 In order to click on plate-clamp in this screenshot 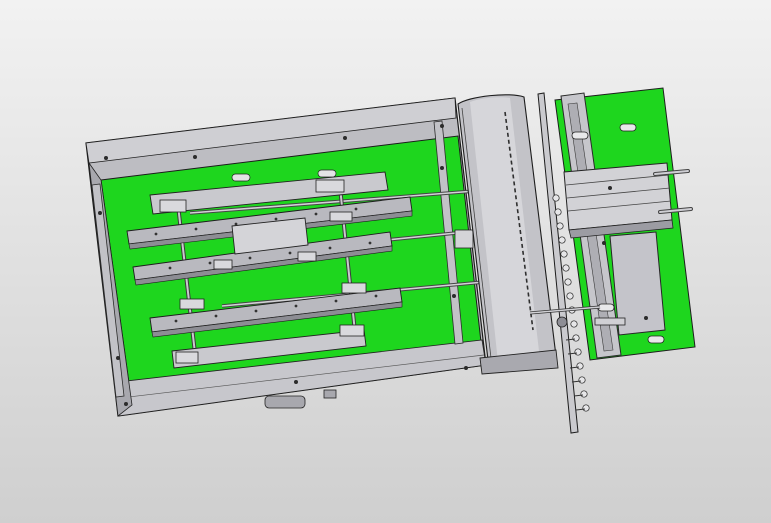, I will do `click(610, 321)`.